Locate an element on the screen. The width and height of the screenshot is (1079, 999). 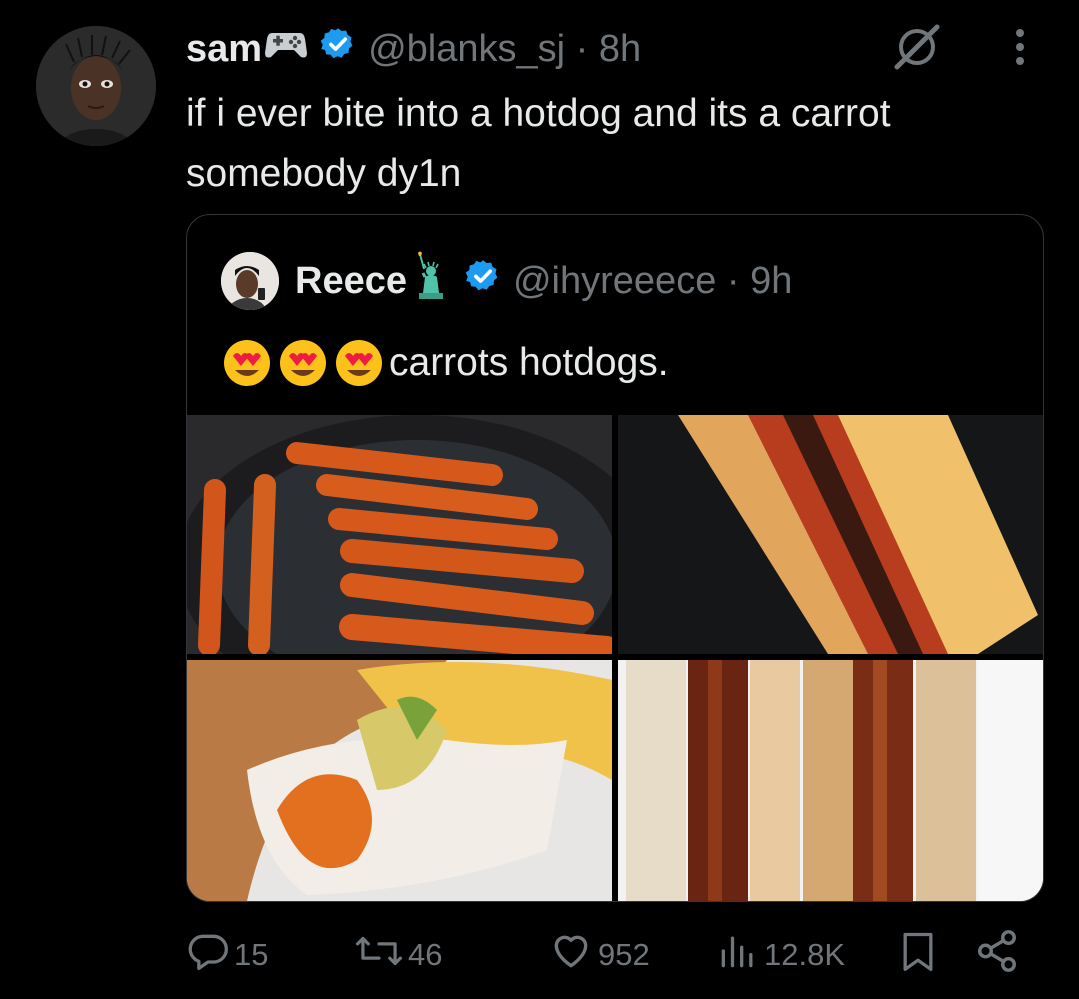
reply-count: 15 is located at coordinates (251, 954).